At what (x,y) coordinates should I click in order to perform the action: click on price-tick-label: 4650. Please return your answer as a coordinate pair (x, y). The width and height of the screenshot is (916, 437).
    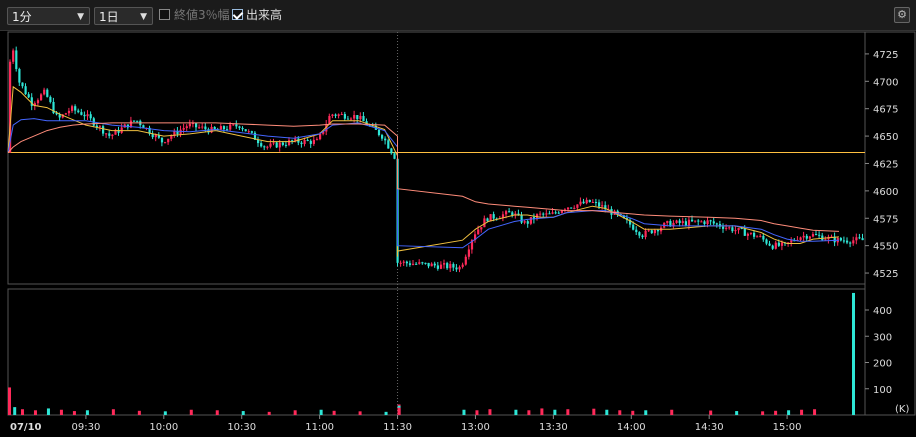
    Looking at the image, I should click on (885, 137).